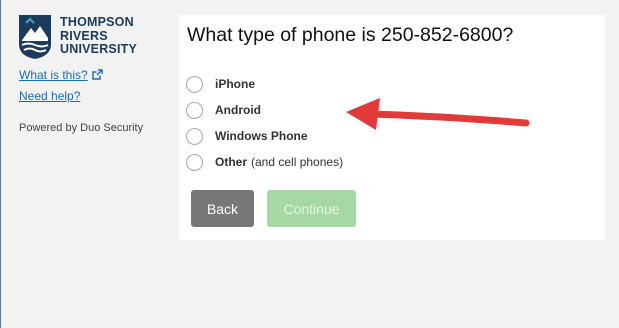  I want to click on option-label: Android, so click(238, 110).